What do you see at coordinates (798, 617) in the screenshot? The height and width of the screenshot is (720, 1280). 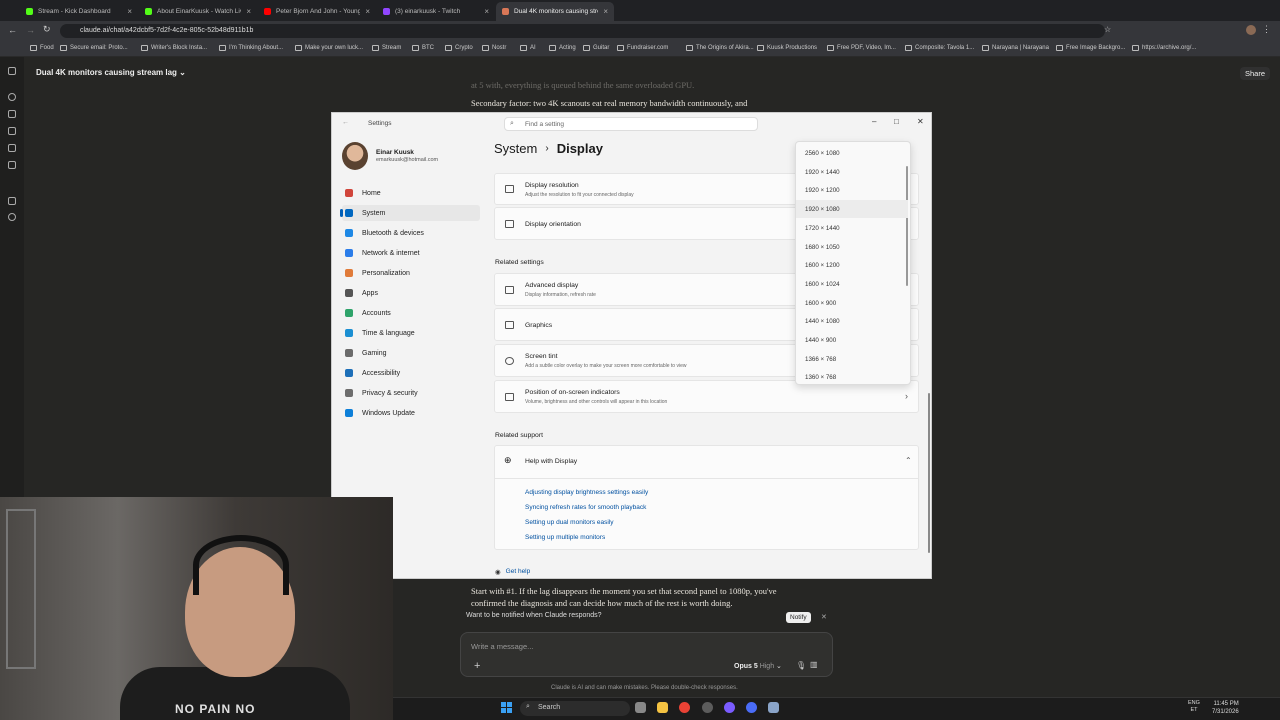 I see `notify-button: Notify` at bounding box center [798, 617].